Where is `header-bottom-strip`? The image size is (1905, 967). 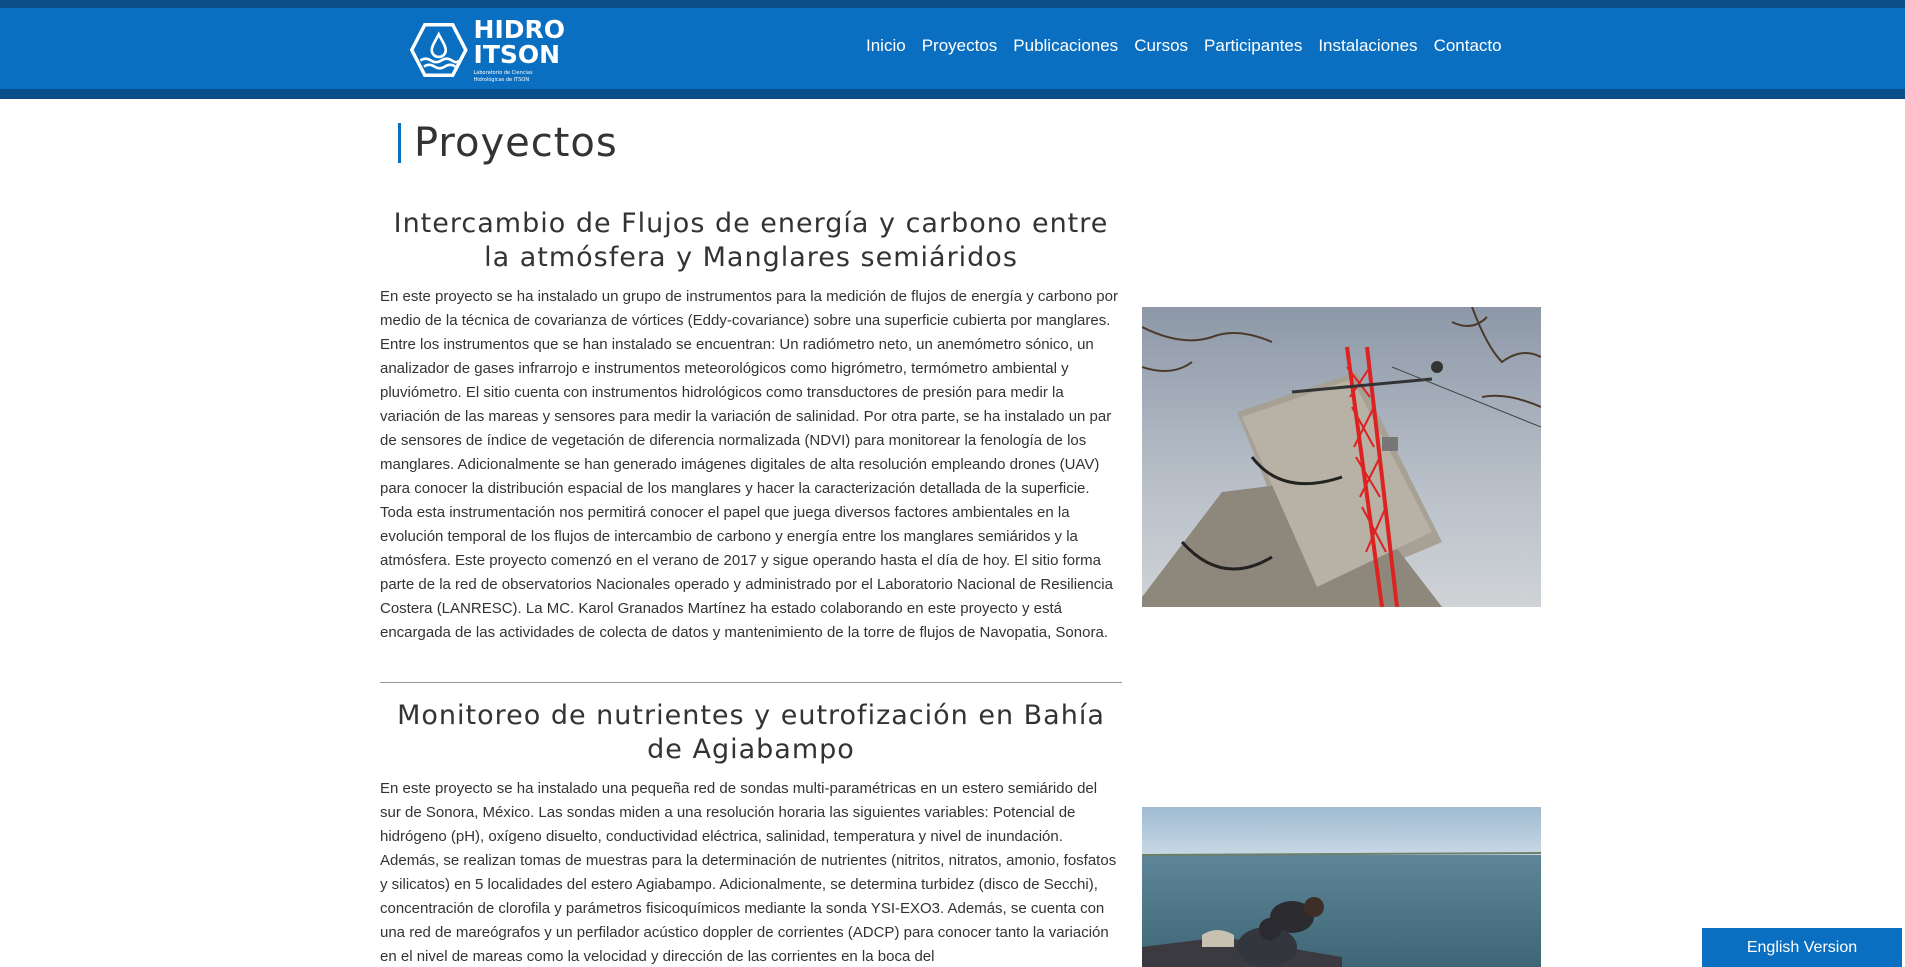
header-bottom-strip is located at coordinates (952, 94).